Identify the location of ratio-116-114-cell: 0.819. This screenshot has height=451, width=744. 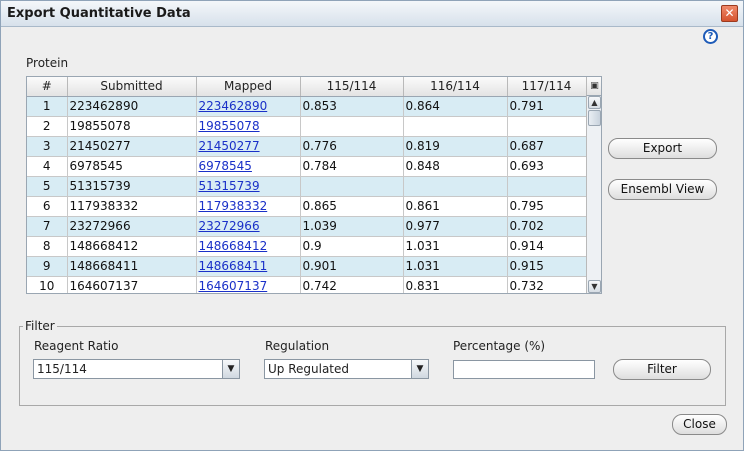
(455, 146).